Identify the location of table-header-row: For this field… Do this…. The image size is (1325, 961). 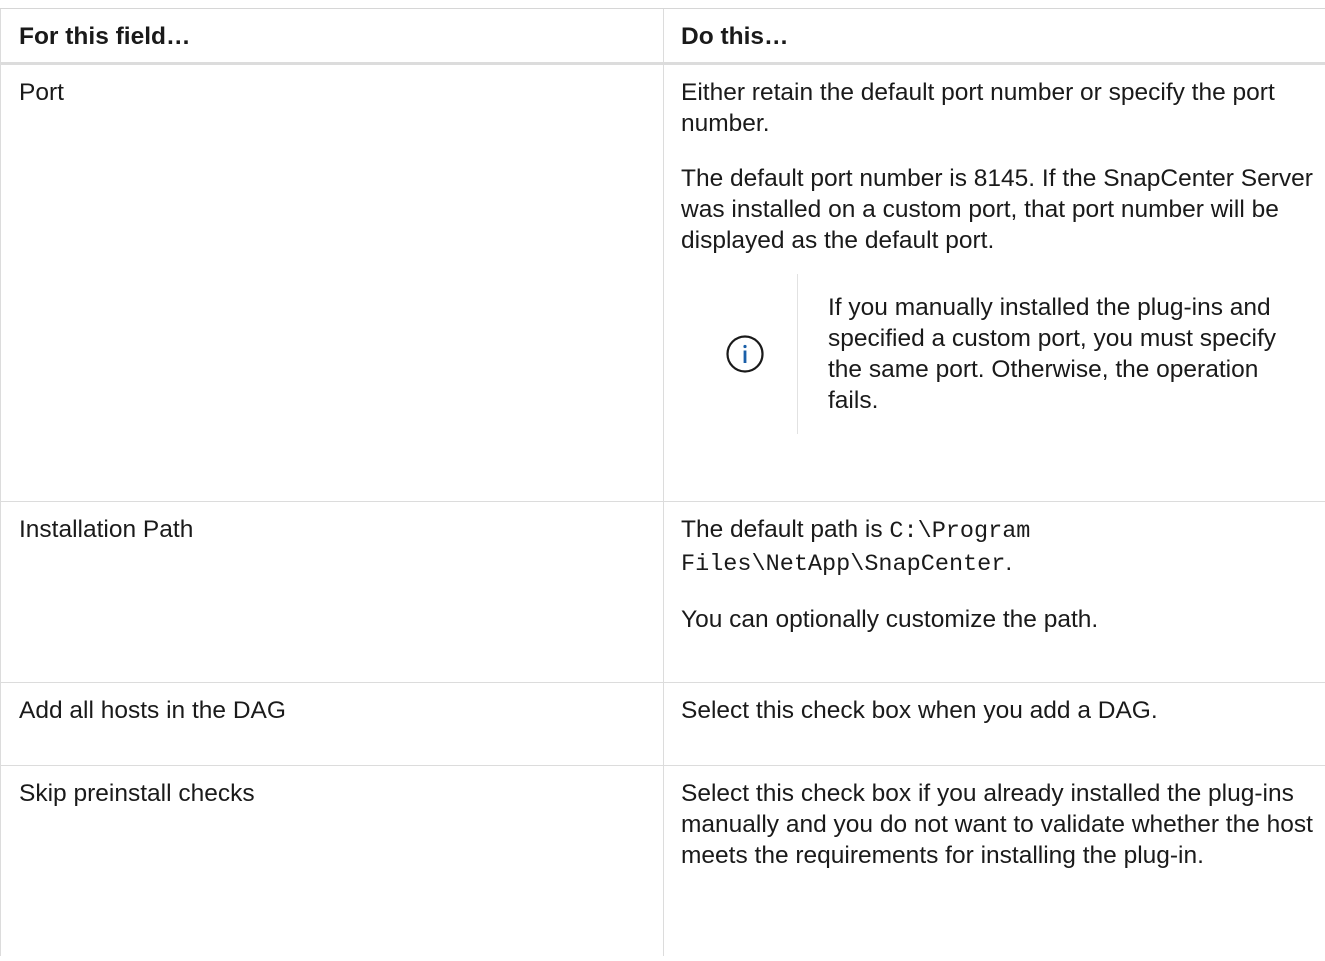
(662, 37).